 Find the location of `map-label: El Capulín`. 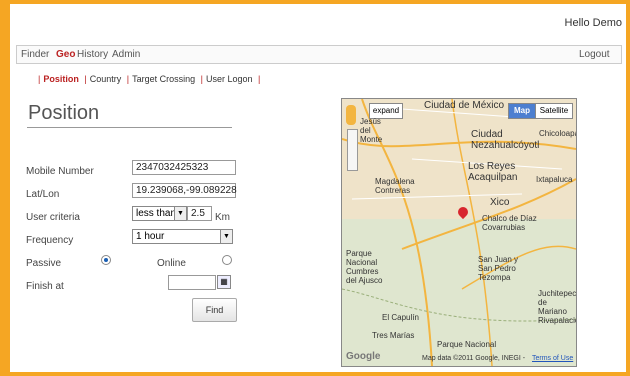

map-label: El Capulín is located at coordinates (400, 317).